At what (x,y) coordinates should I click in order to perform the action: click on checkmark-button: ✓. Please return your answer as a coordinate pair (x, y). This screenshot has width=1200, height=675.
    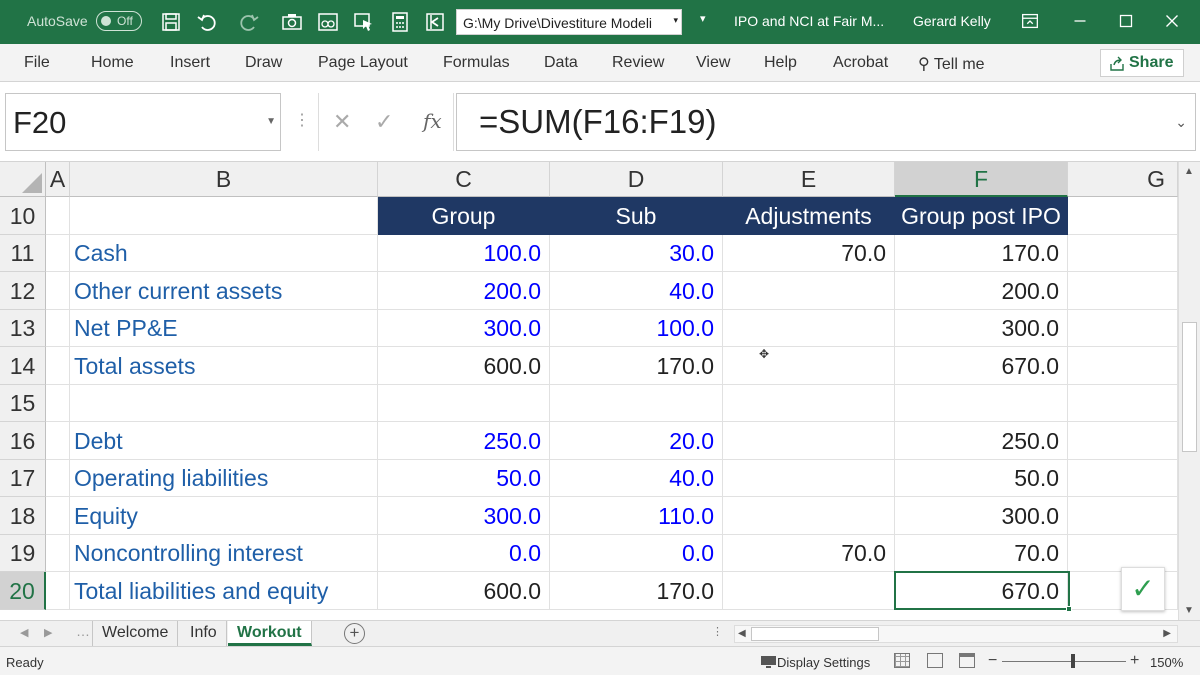
    Looking at the image, I should click on (1143, 589).